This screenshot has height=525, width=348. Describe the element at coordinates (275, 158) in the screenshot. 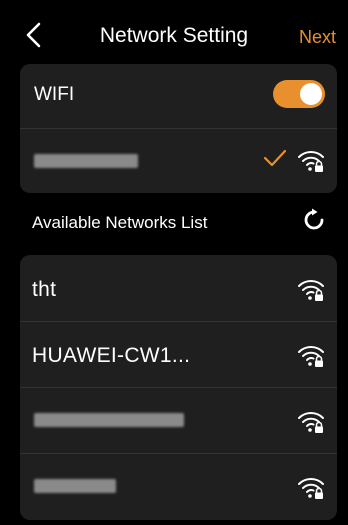

I see `check-icon` at that location.